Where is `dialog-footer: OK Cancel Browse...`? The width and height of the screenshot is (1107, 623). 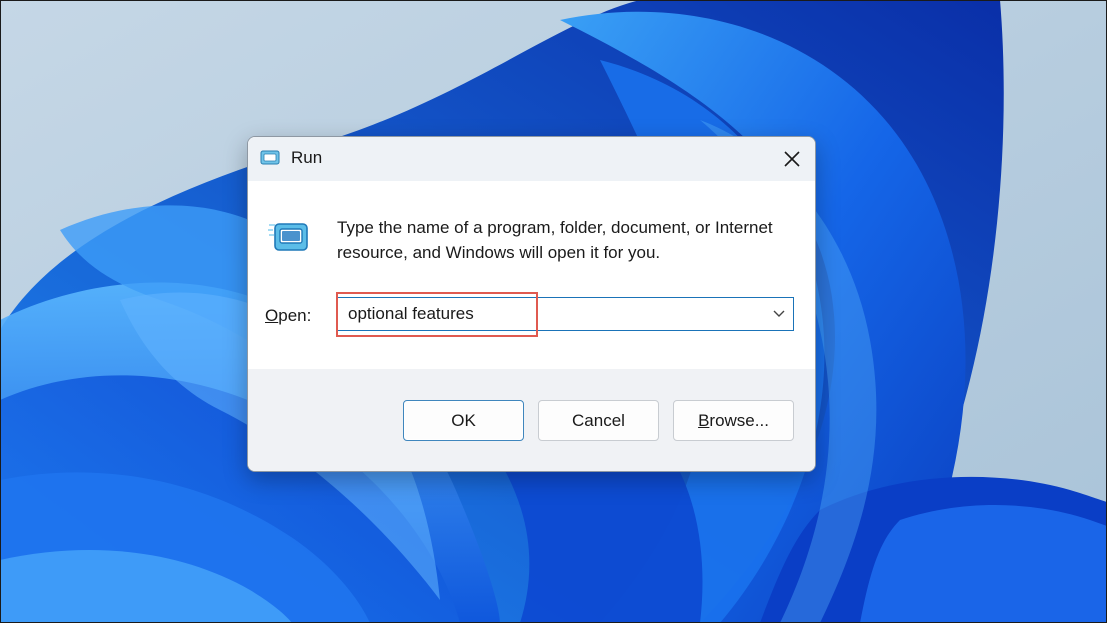
dialog-footer: OK Cancel Browse... is located at coordinates (531, 420).